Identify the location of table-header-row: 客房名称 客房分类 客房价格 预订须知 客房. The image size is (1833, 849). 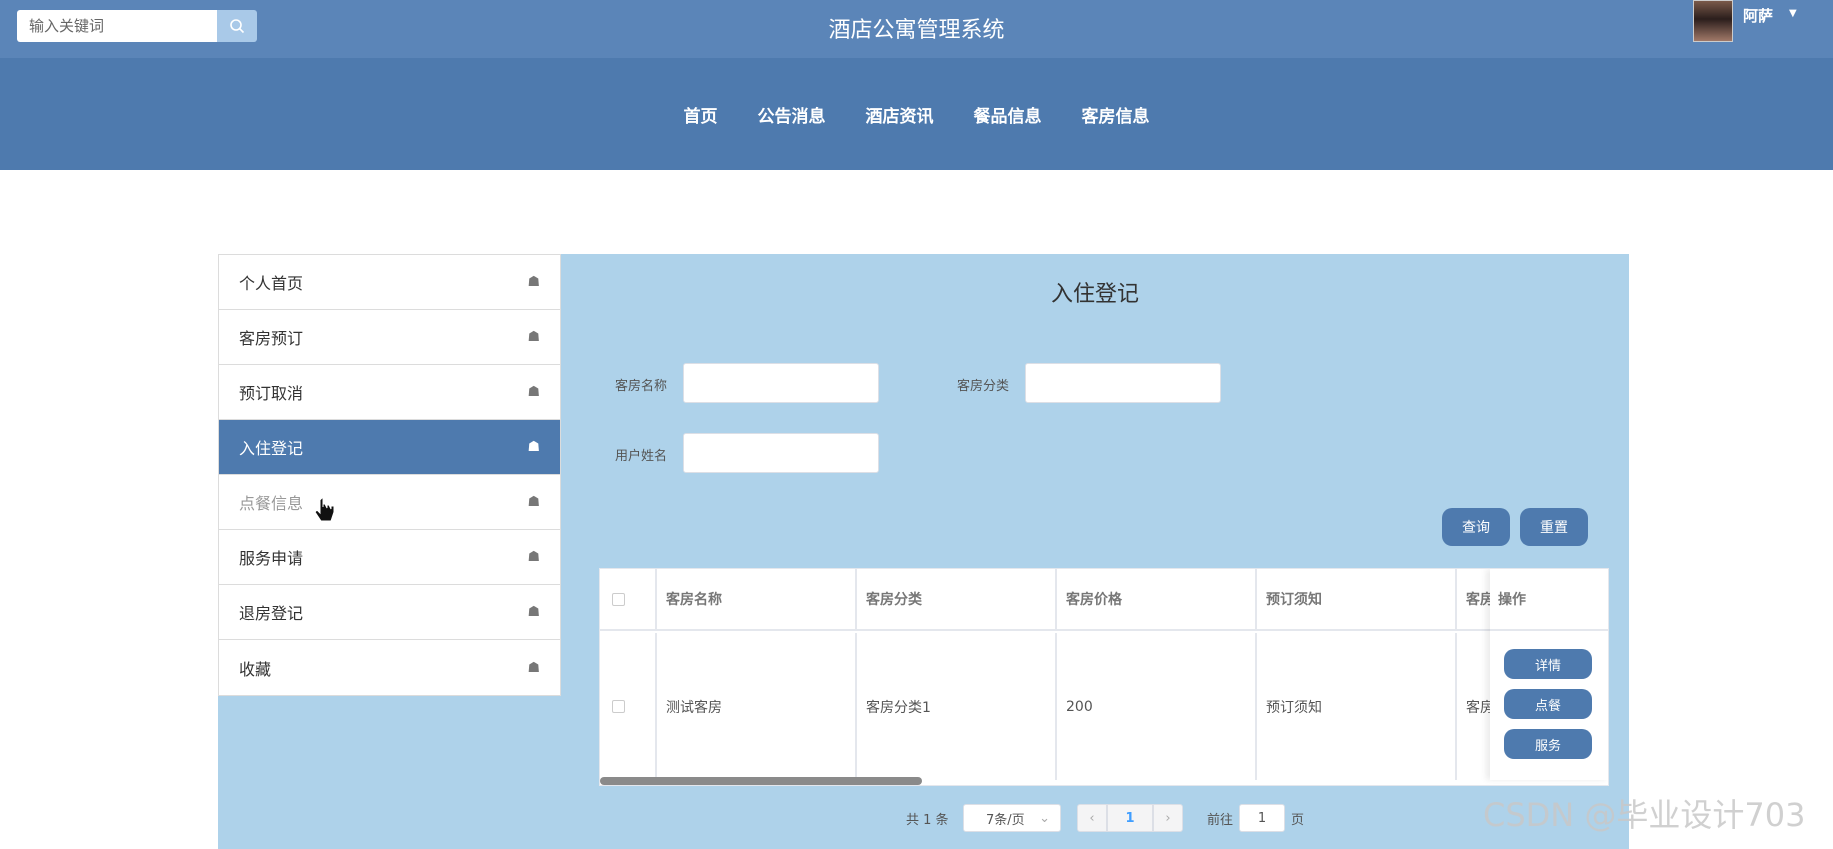
(1103, 600).